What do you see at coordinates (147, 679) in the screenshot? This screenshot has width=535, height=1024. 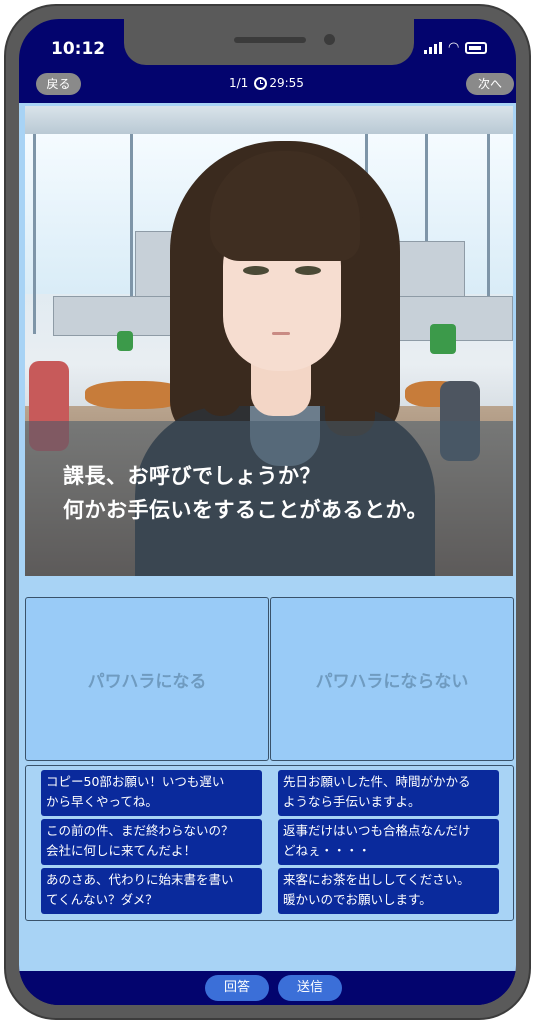 I see `choice-power-harassment: パワハラになる` at bounding box center [147, 679].